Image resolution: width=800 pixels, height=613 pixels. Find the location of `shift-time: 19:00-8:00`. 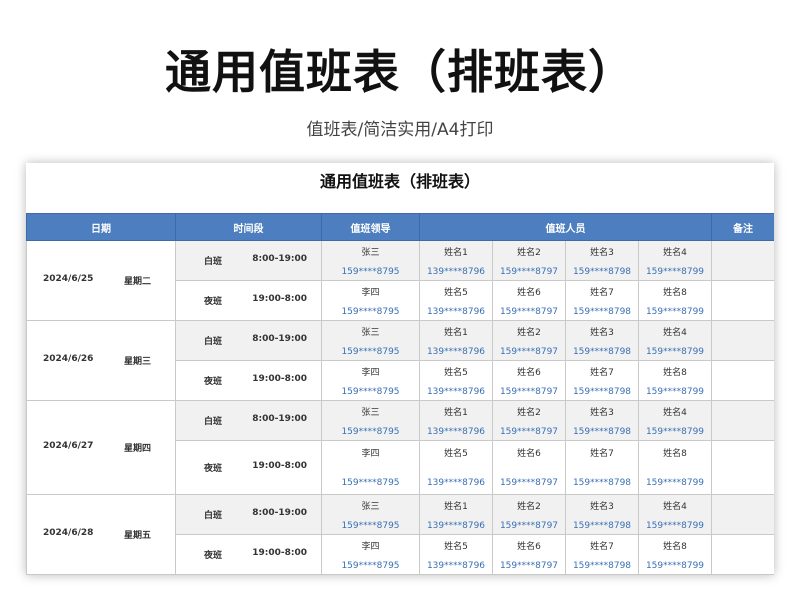

shift-time: 19:00-8:00 is located at coordinates (279, 466).